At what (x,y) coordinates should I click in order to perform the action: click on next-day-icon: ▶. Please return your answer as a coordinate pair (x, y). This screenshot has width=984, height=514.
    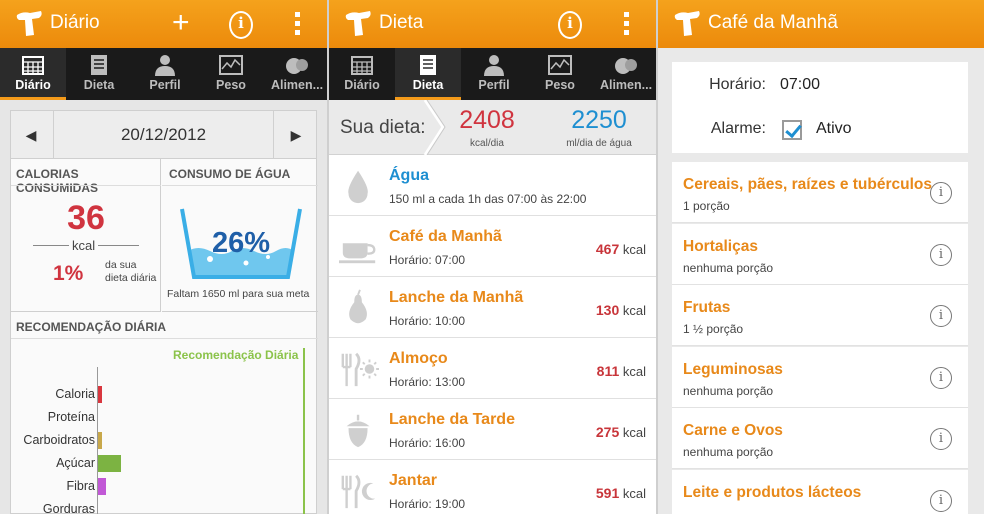
    Looking at the image, I should click on (296, 135).